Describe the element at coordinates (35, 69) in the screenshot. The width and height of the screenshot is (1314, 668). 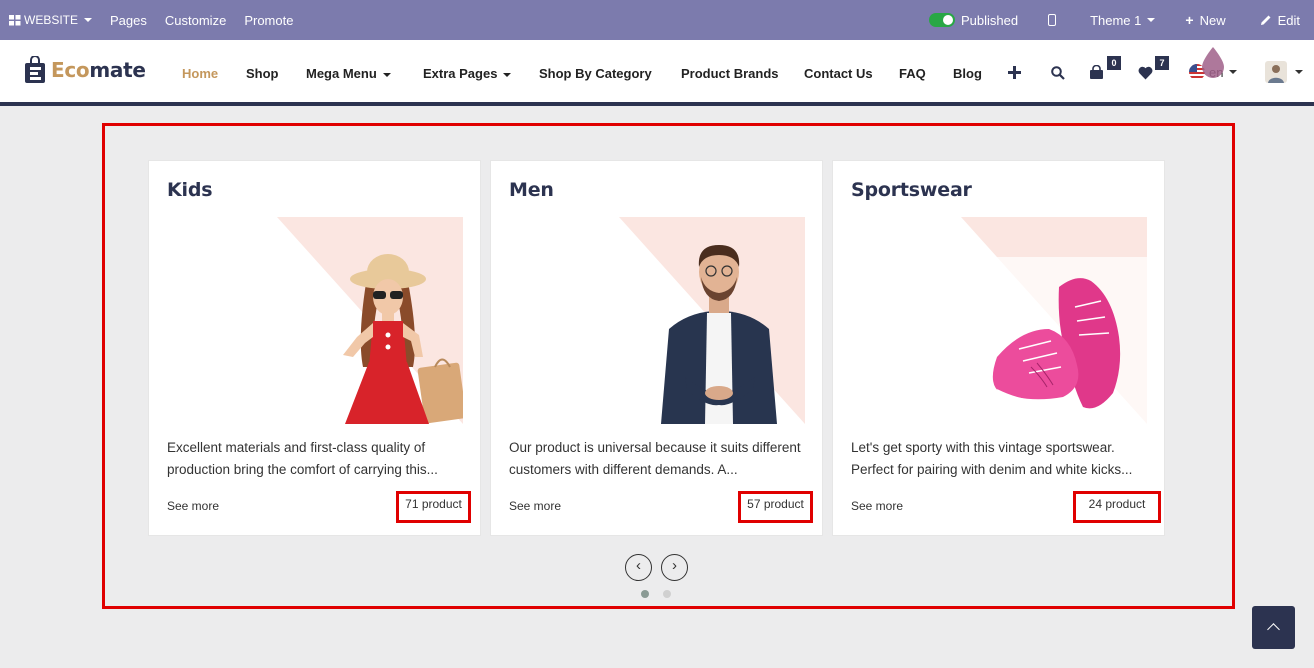
I see `shopping-bag-logo-icon` at that location.